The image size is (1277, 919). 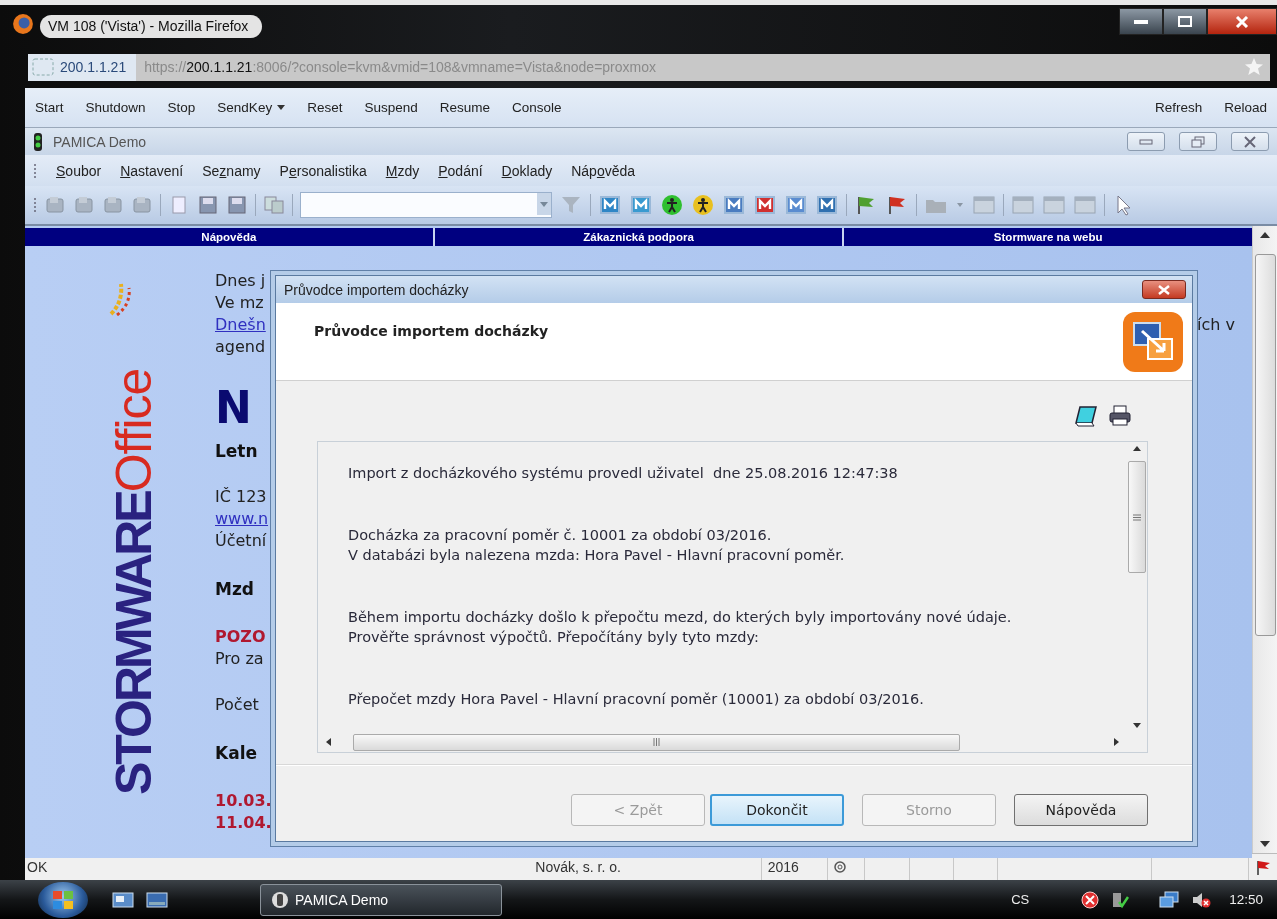 What do you see at coordinates (402, 170) in the screenshot?
I see `menu-item: Mzdy` at bounding box center [402, 170].